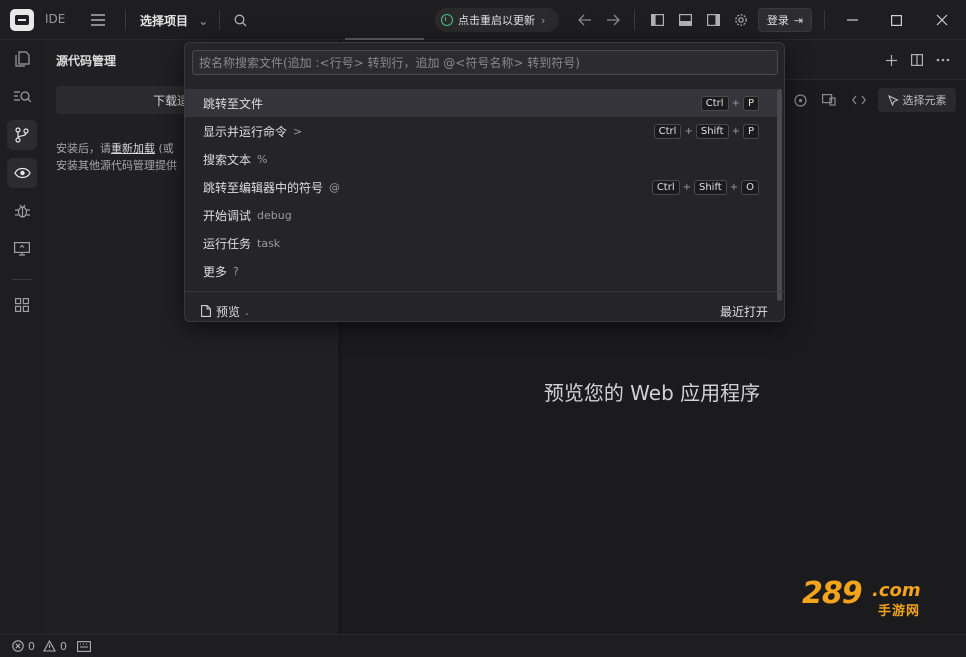 This screenshot has width=966, height=657. What do you see at coordinates (228, 311) in the screenshot?
I see `preview-option: 预览` at bounding box center [228, 311].